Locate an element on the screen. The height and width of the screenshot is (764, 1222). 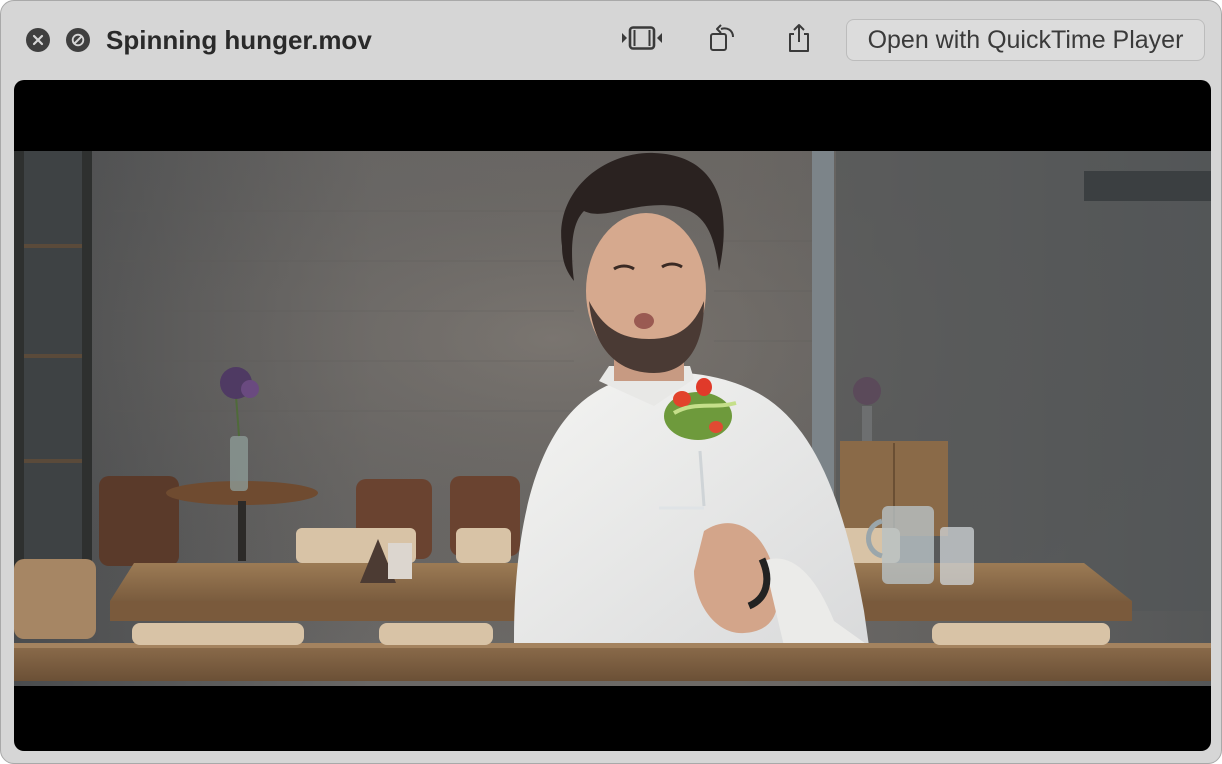
share-icon is located at coordinates (799, 40).